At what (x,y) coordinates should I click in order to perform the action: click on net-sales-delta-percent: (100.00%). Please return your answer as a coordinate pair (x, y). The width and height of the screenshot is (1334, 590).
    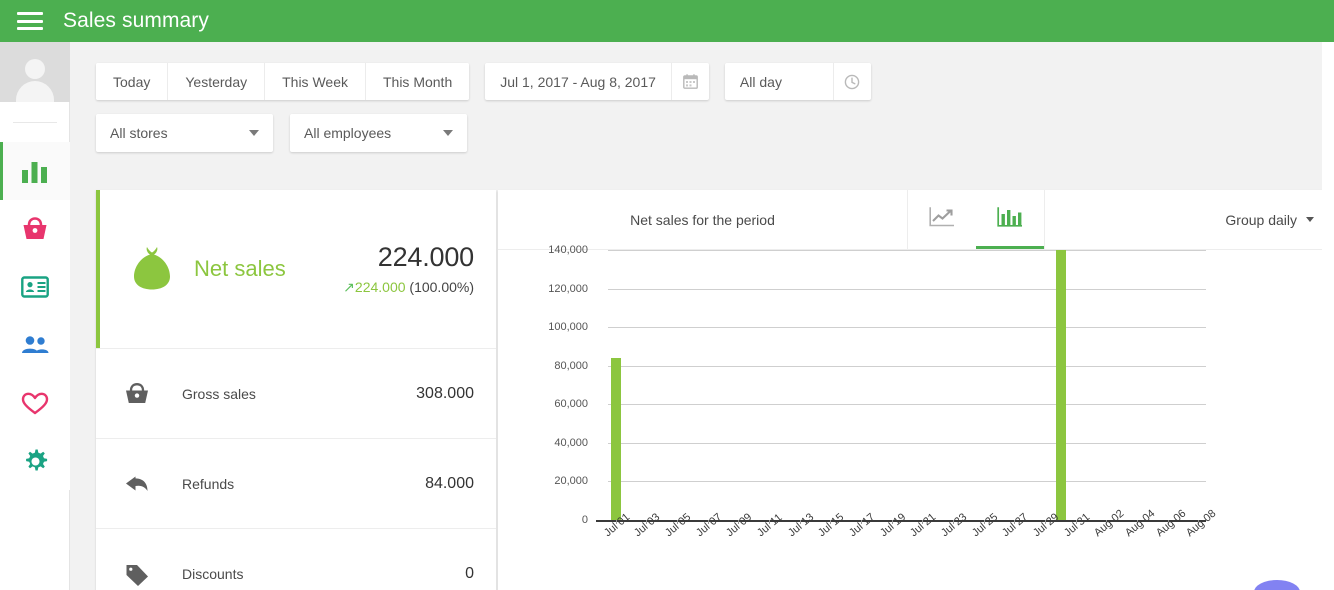
    Looking at the image, I should click on (441, 287).